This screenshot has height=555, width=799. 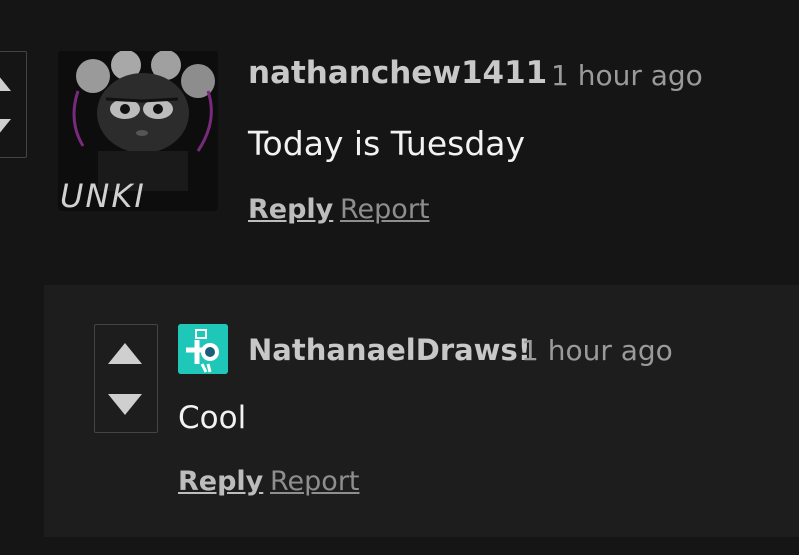 What do you see at coordinates (138, 131) in the screenshot?
I see `avatar: UNKI` at bounding box center [138, 131].